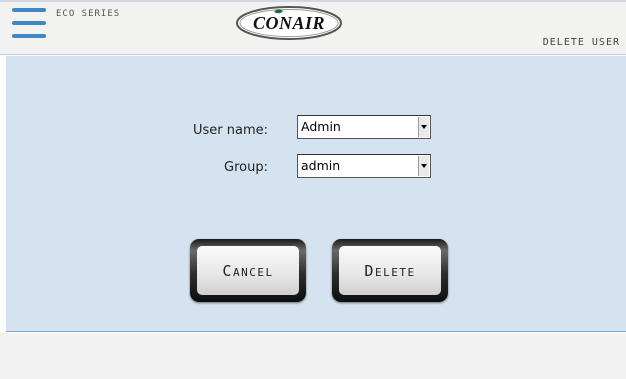  Describe the element at coordinates (321, 165) in the screenshot. I see `group-value: admin` at that location.